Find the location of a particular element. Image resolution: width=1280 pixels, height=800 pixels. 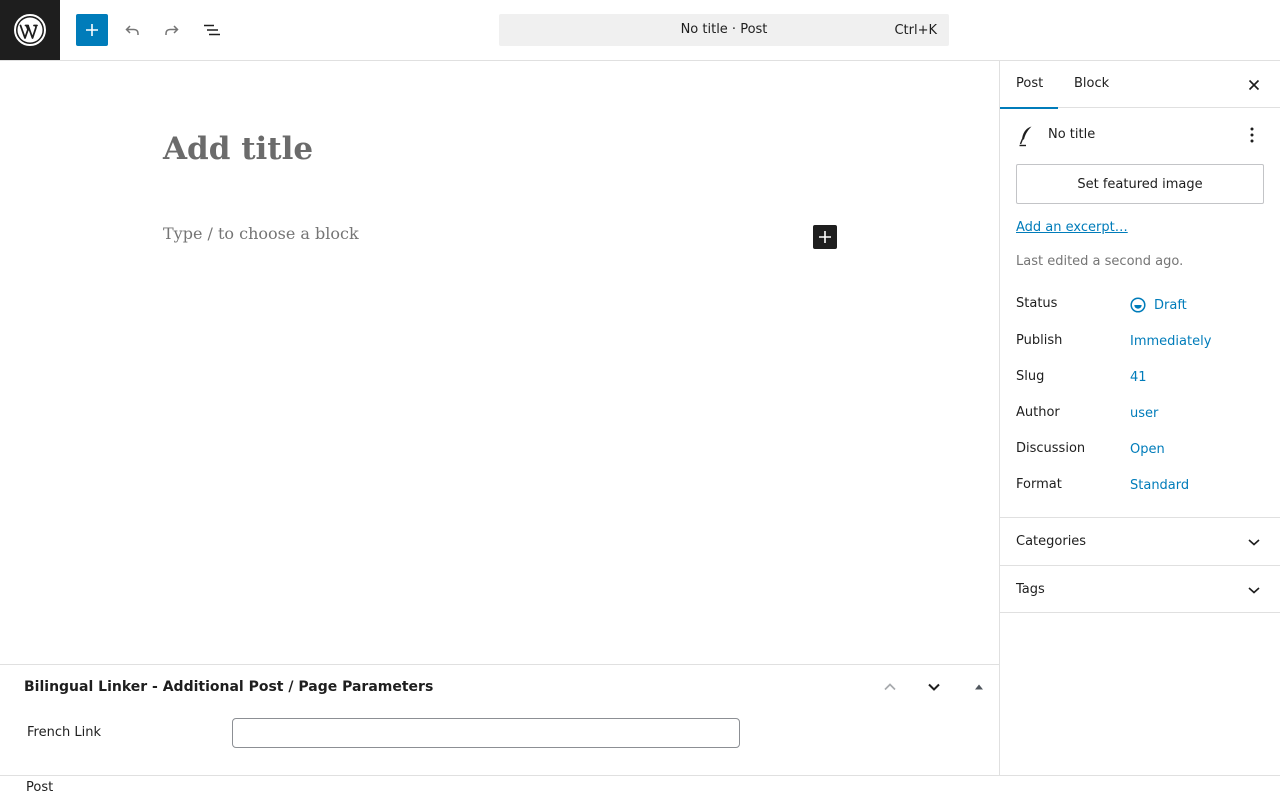

block-appender: Type / to choose a block is located at coordinates (261, 233).